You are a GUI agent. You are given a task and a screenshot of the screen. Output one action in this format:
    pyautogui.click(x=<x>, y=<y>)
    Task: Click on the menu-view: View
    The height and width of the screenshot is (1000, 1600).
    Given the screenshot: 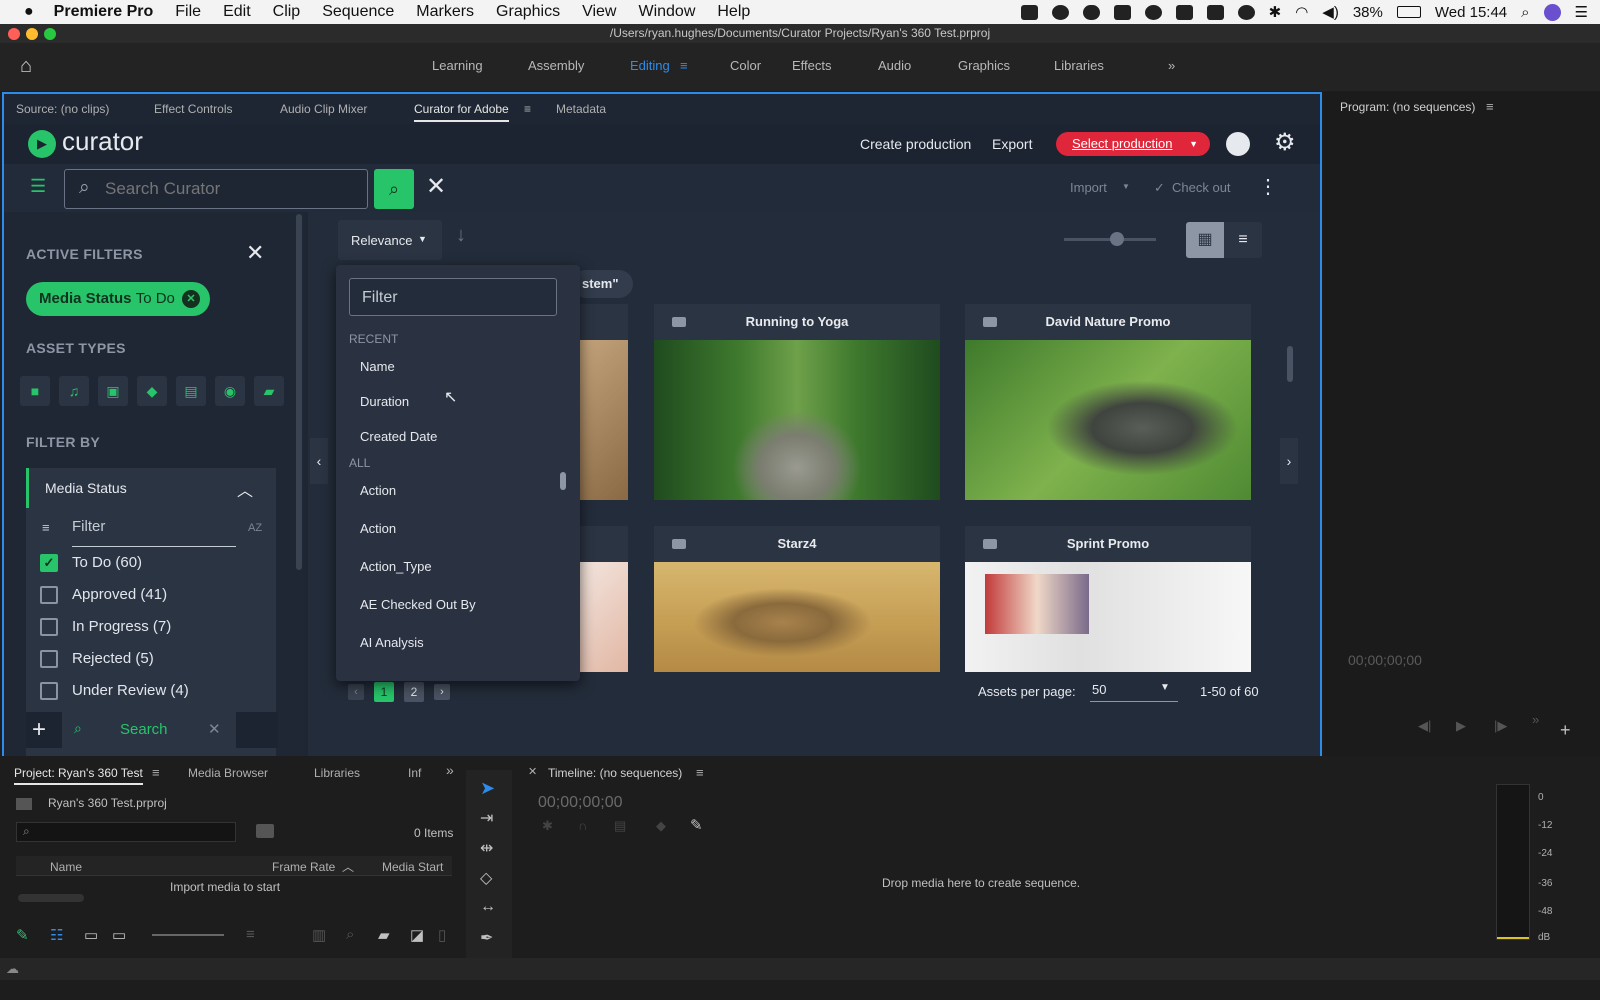 What is the action you would take?
    pyautogui.click(x=599, y=12)
    